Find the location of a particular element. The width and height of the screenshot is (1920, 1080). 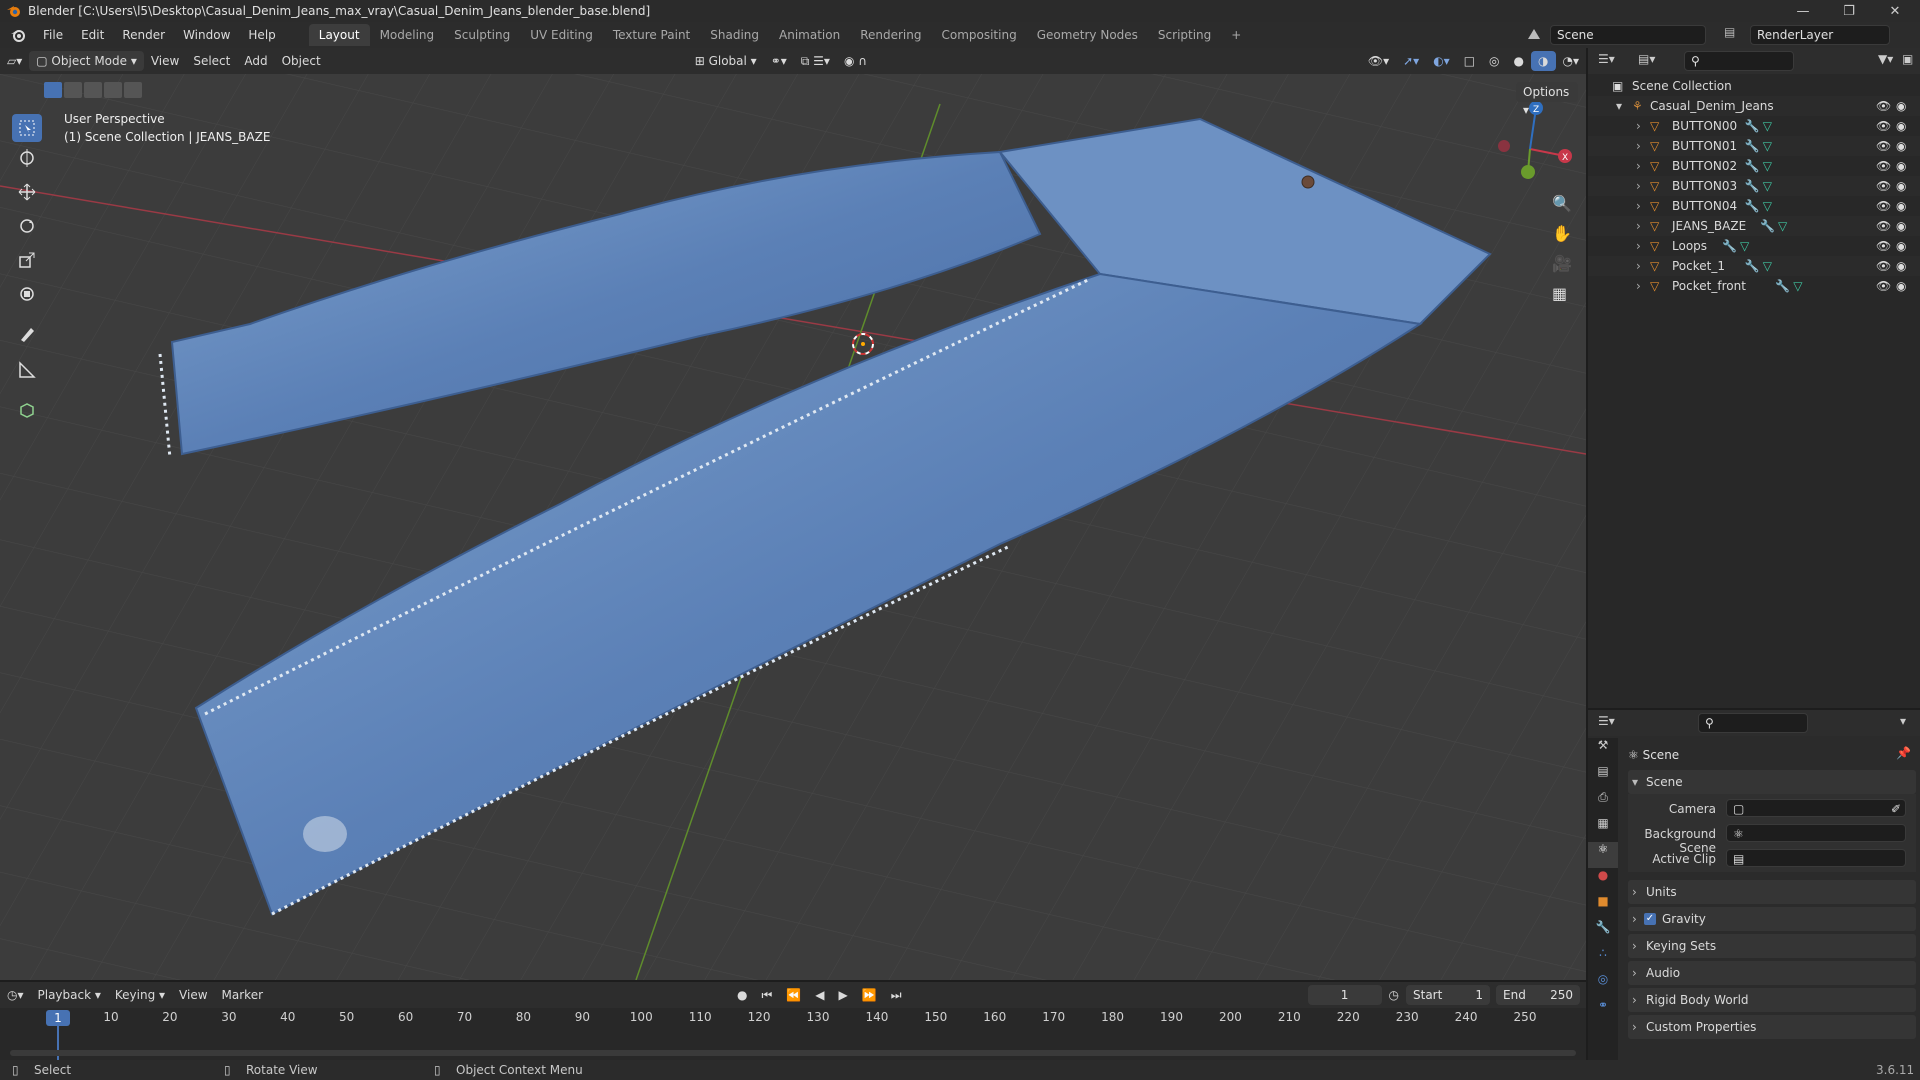

scene-collection-row: ▣ Scene Collection is located at coordinates (1754, 86).